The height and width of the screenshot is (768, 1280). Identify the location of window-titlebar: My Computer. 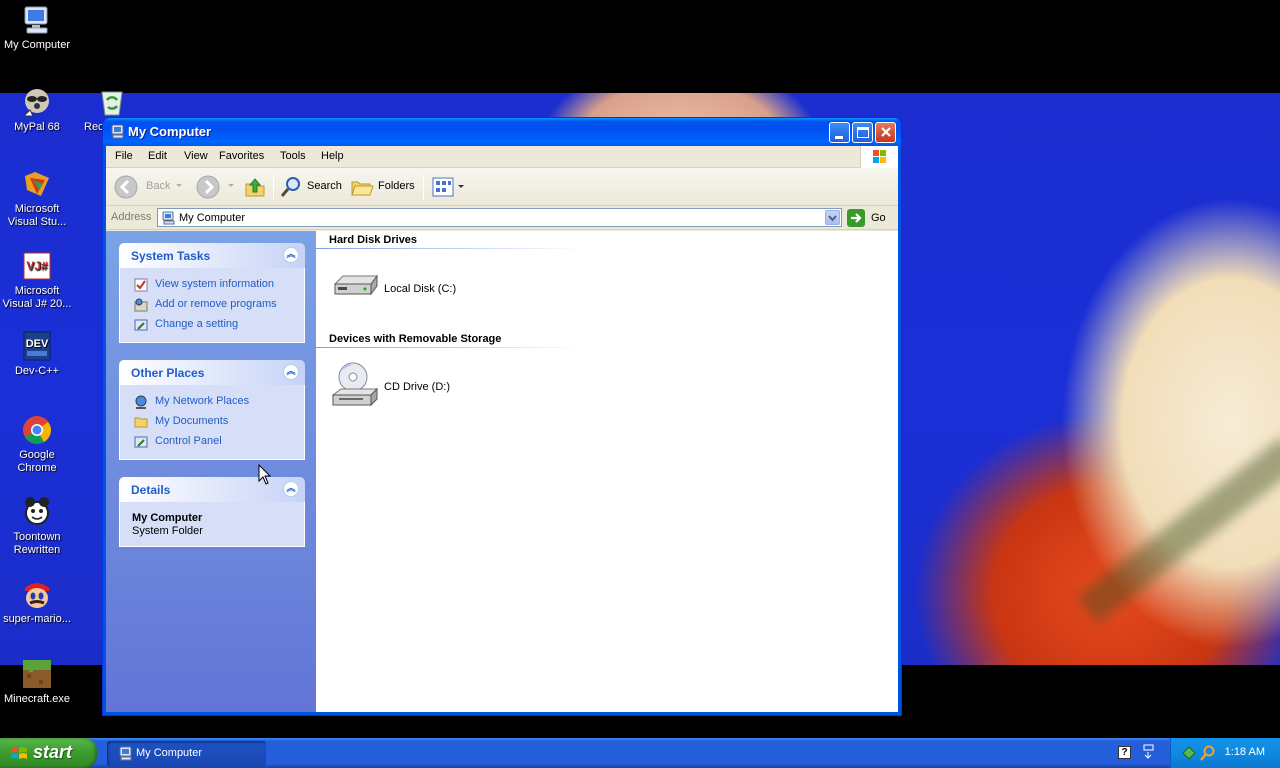
(502, 132).